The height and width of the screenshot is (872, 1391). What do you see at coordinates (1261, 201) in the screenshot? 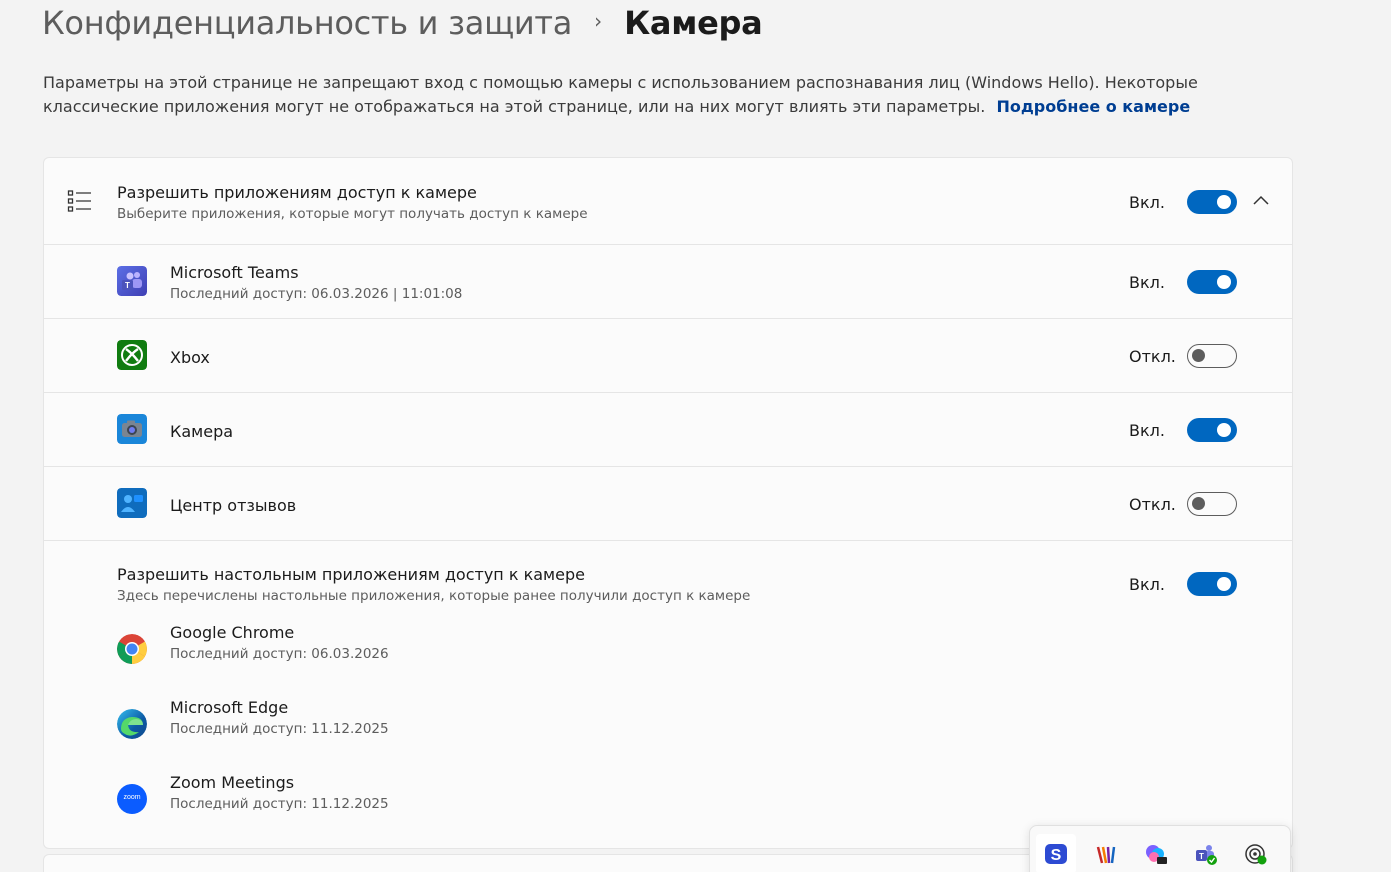
I see `chevron-up-icon` at bounding box center [1261, 201].